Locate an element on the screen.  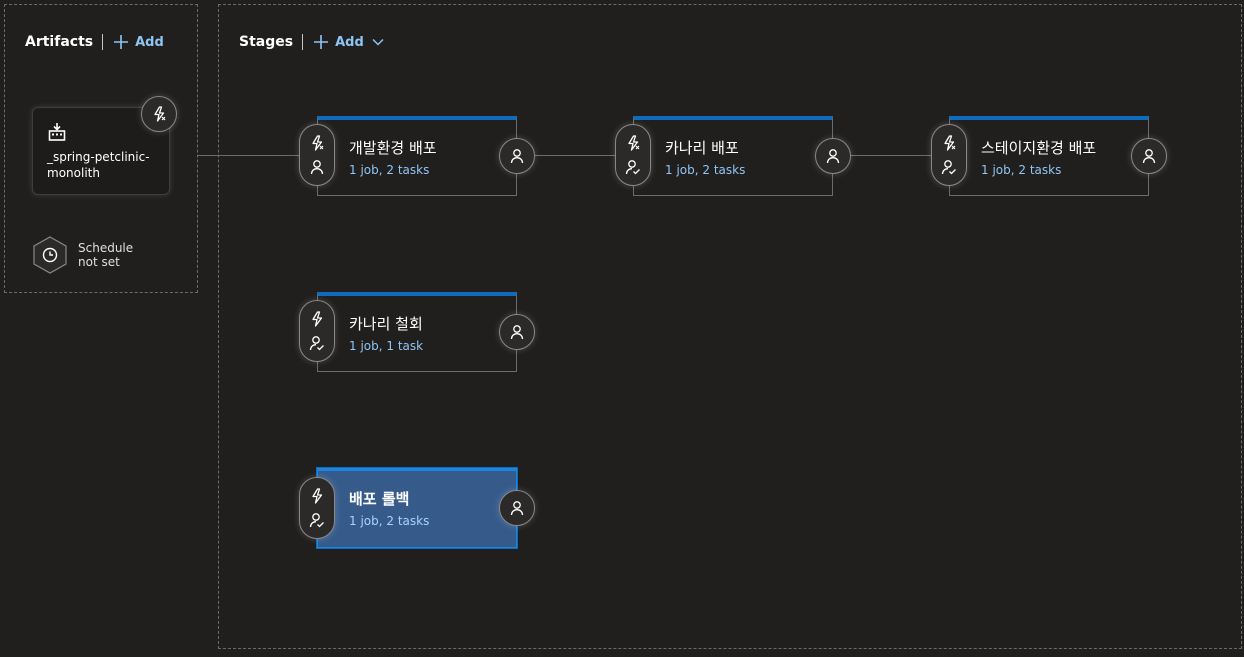
stage-name: 카나리 배포 is located at coordinates (702, 148).